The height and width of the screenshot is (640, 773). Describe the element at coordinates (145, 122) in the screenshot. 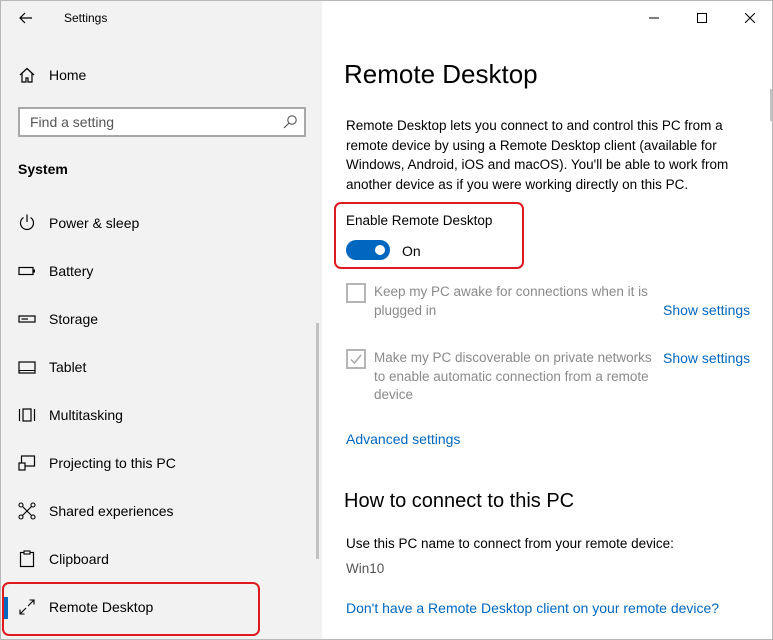

I see `search-input` at that location.